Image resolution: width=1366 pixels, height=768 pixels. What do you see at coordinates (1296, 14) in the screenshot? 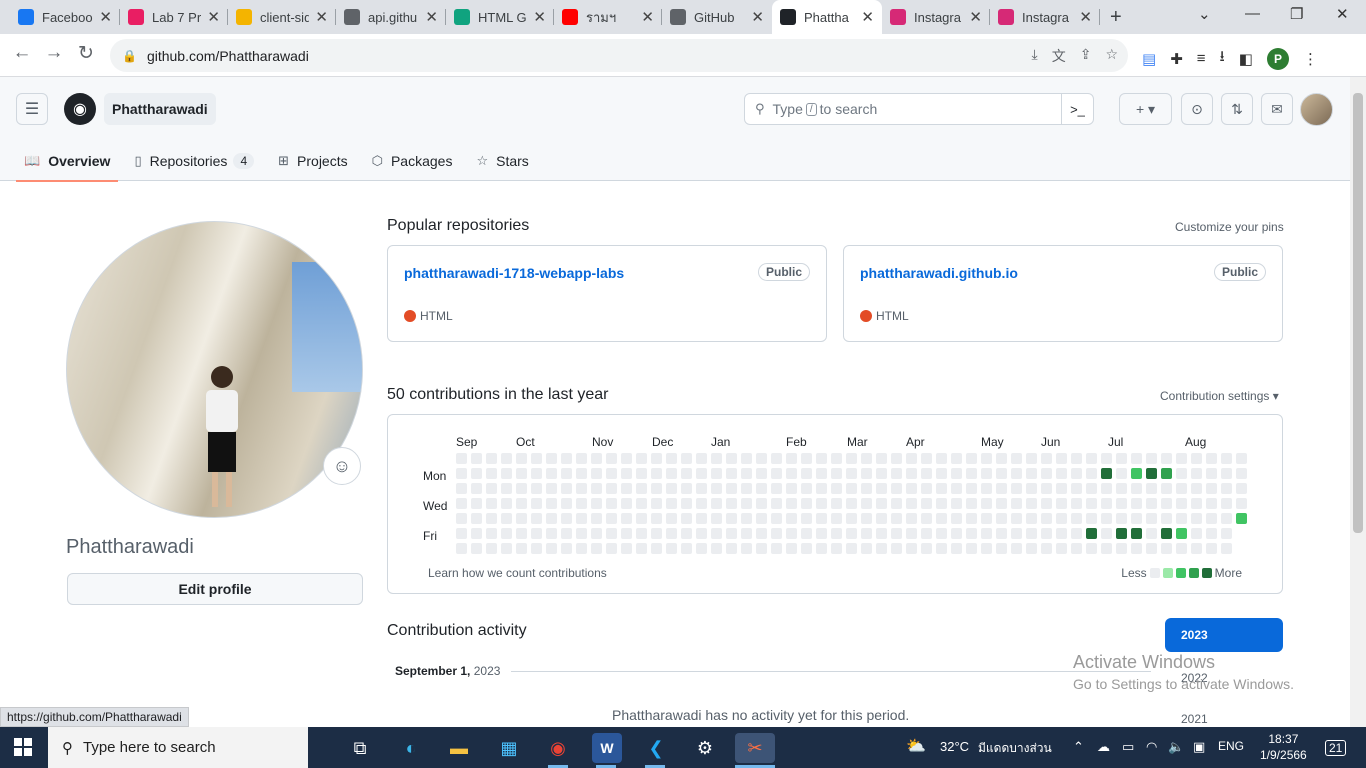
I see `restore-button: ❐` at bounding box center [1296, 14].